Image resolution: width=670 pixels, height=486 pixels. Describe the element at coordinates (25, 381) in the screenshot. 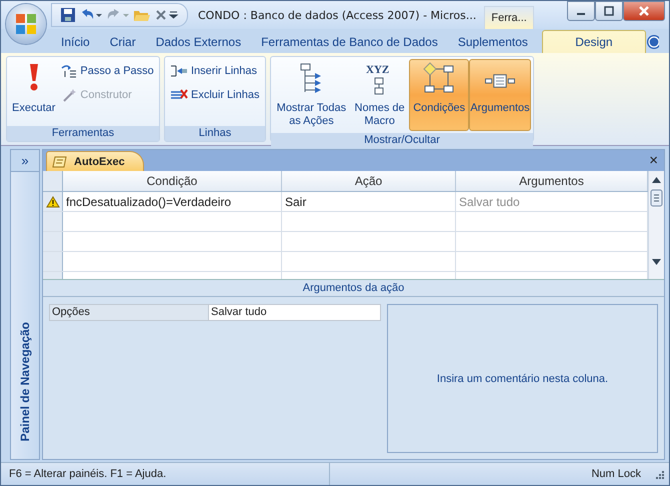

I see `navigation-pane-label: Painel de Navegação` at that location.